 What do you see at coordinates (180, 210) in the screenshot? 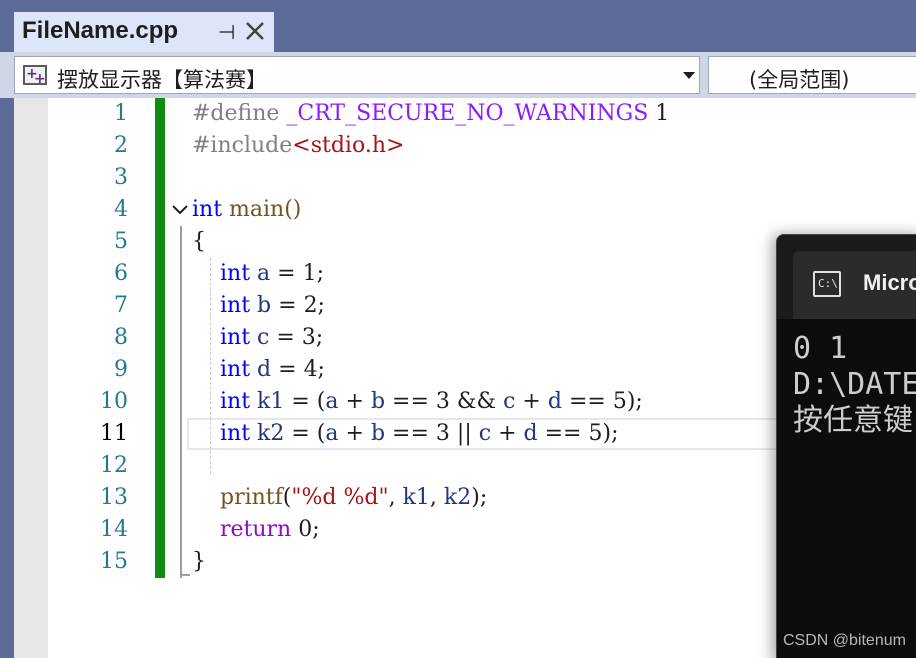
I see `collapse-chevron-icon` at bounding box center [180, 210].